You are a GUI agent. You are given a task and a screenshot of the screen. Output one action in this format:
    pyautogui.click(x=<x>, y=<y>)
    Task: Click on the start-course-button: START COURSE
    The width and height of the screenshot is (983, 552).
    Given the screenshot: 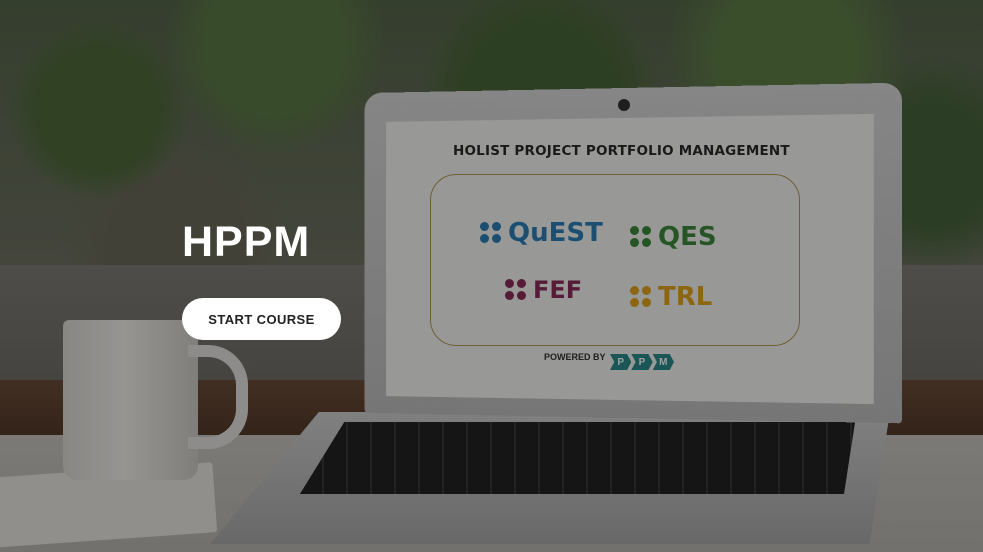 What is the action you would take?
    pyautogui.click(x=261, y=319)
    